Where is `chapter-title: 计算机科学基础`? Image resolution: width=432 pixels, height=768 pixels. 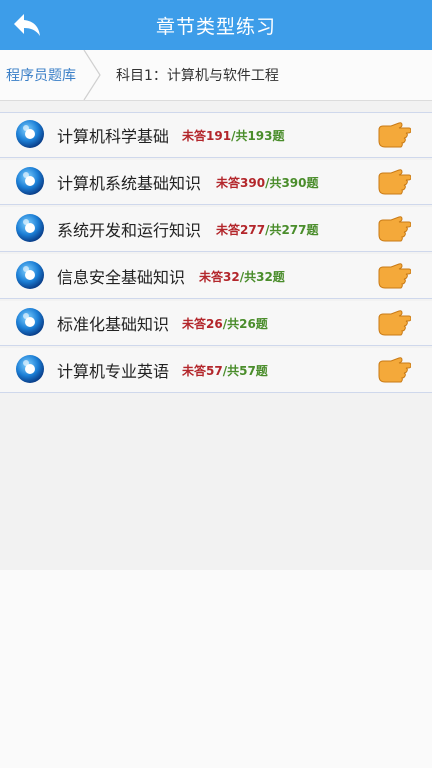 chapter-title: 计算机科学基础 is located at coordinates (113, 136).